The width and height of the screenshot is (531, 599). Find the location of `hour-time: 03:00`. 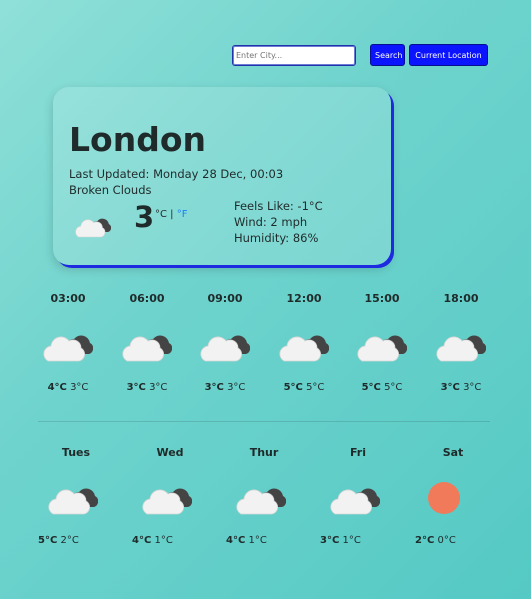

hour-time: 03:00 is located at coordinates (68, 298).